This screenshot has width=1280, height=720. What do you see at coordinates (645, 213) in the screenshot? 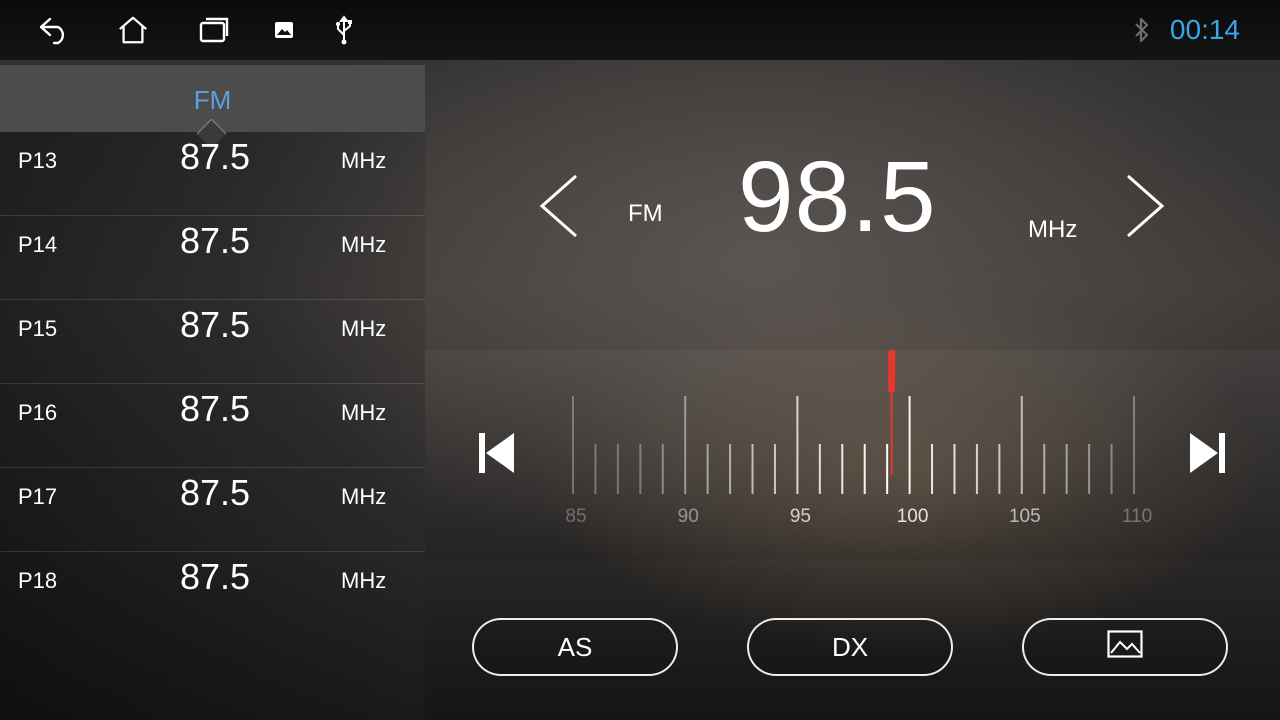
I see `band-label: FM` at bounding box center [645, 213].